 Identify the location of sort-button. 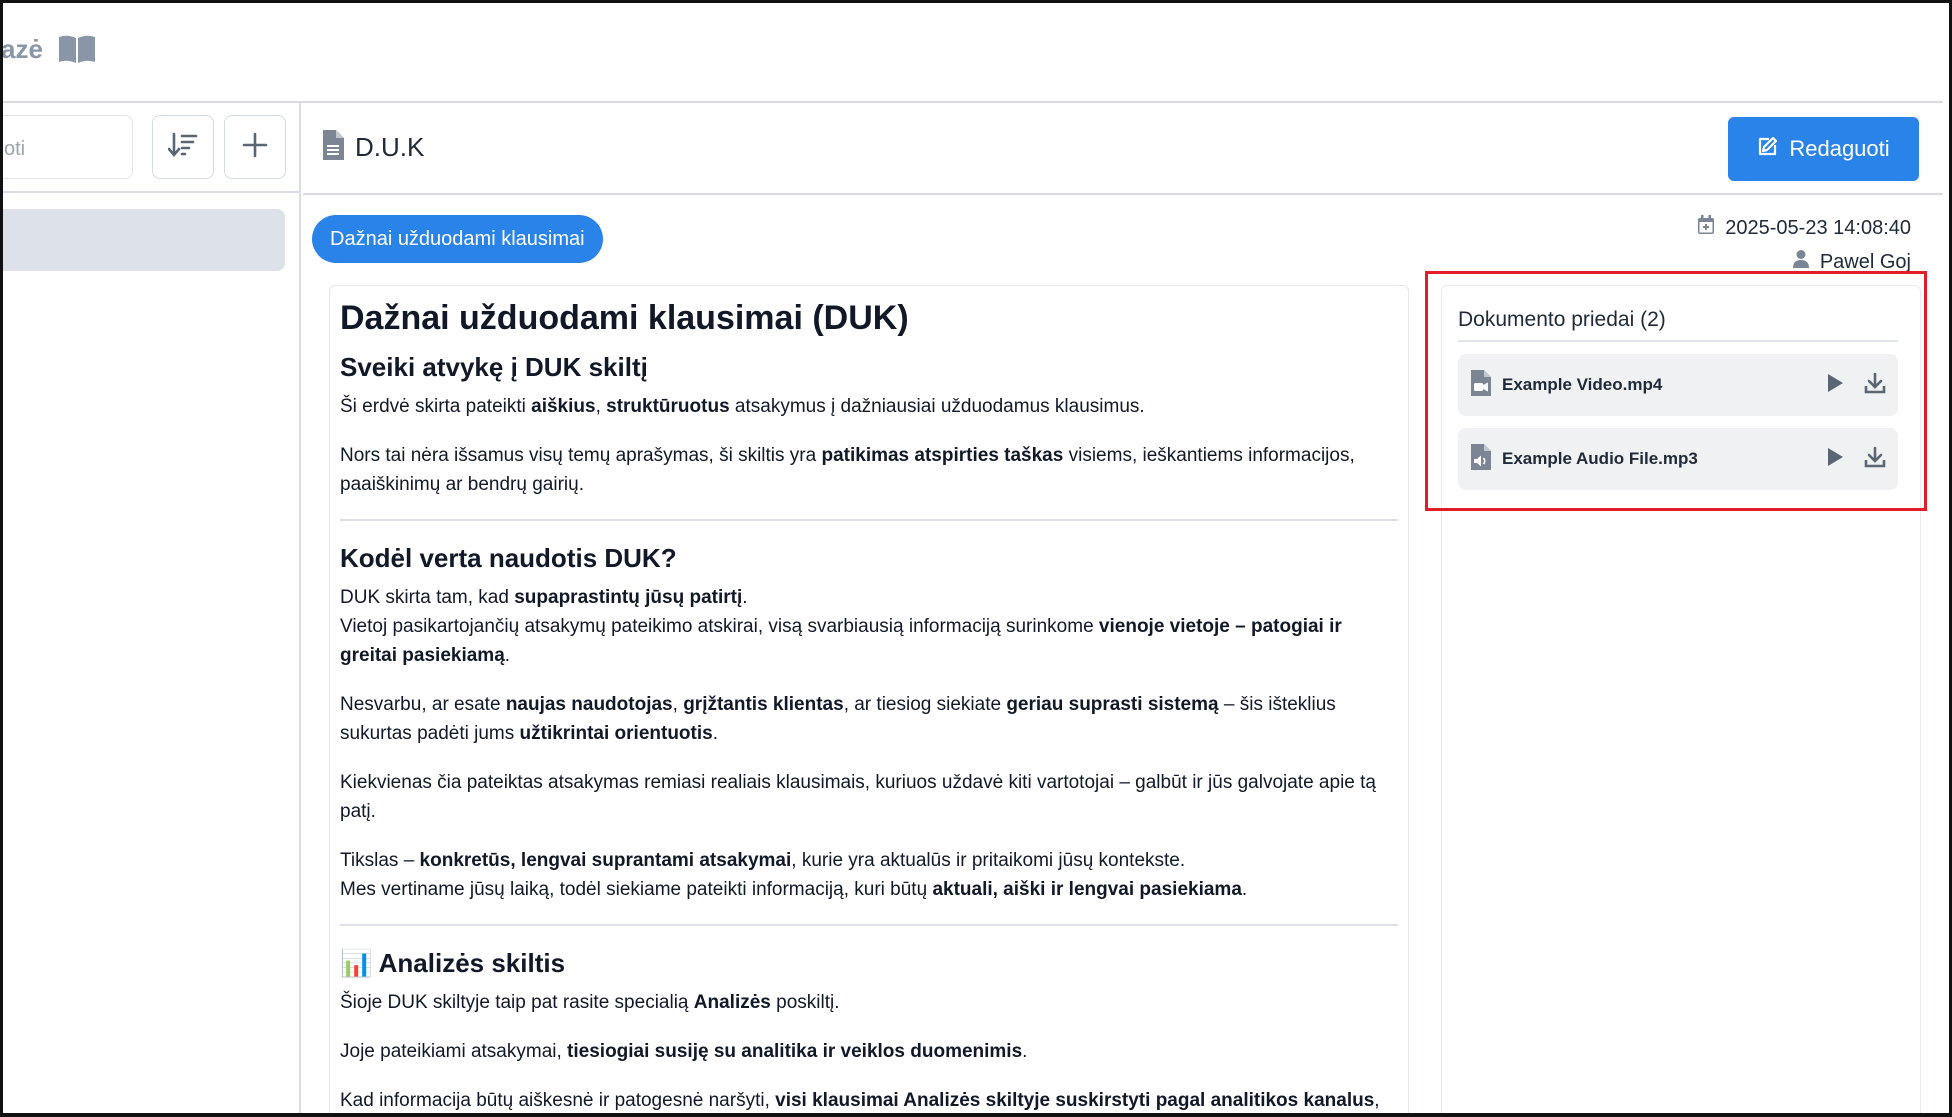
(183, 147).